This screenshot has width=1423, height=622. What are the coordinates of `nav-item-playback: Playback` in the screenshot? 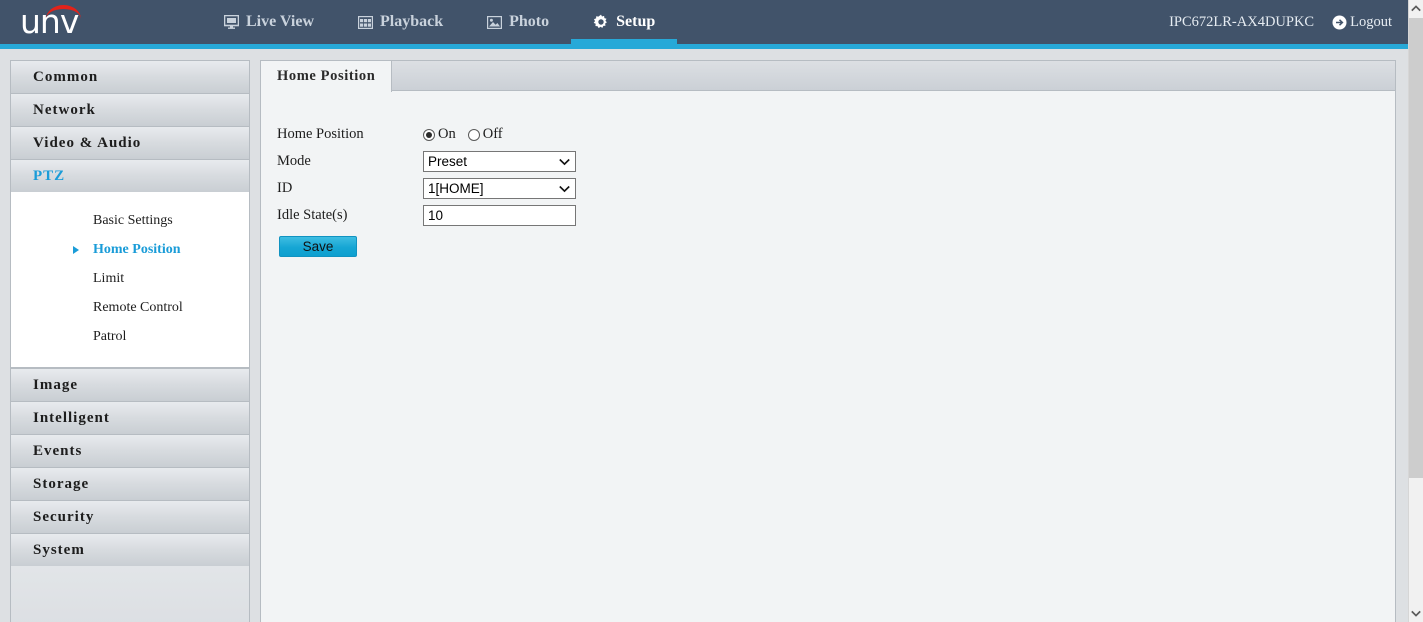 It's located at (400, 22).